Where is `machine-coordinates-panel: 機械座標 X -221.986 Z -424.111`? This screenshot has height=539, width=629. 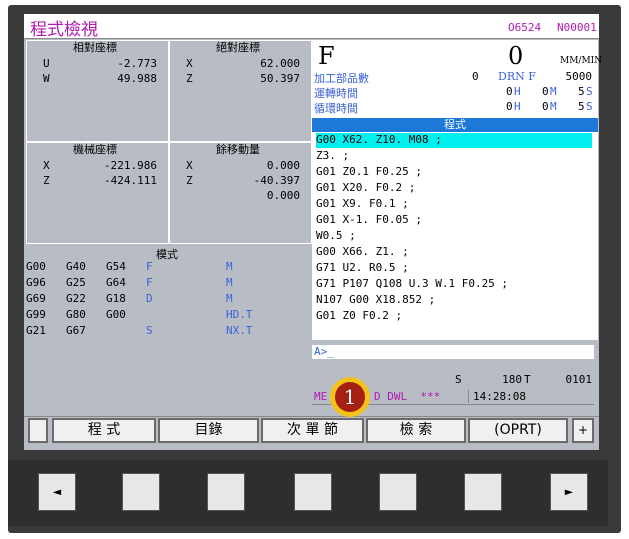 machine-coordinates-panel: 機械座標 X -221.986 Z -424.111 is located at coordinates (97, 193).